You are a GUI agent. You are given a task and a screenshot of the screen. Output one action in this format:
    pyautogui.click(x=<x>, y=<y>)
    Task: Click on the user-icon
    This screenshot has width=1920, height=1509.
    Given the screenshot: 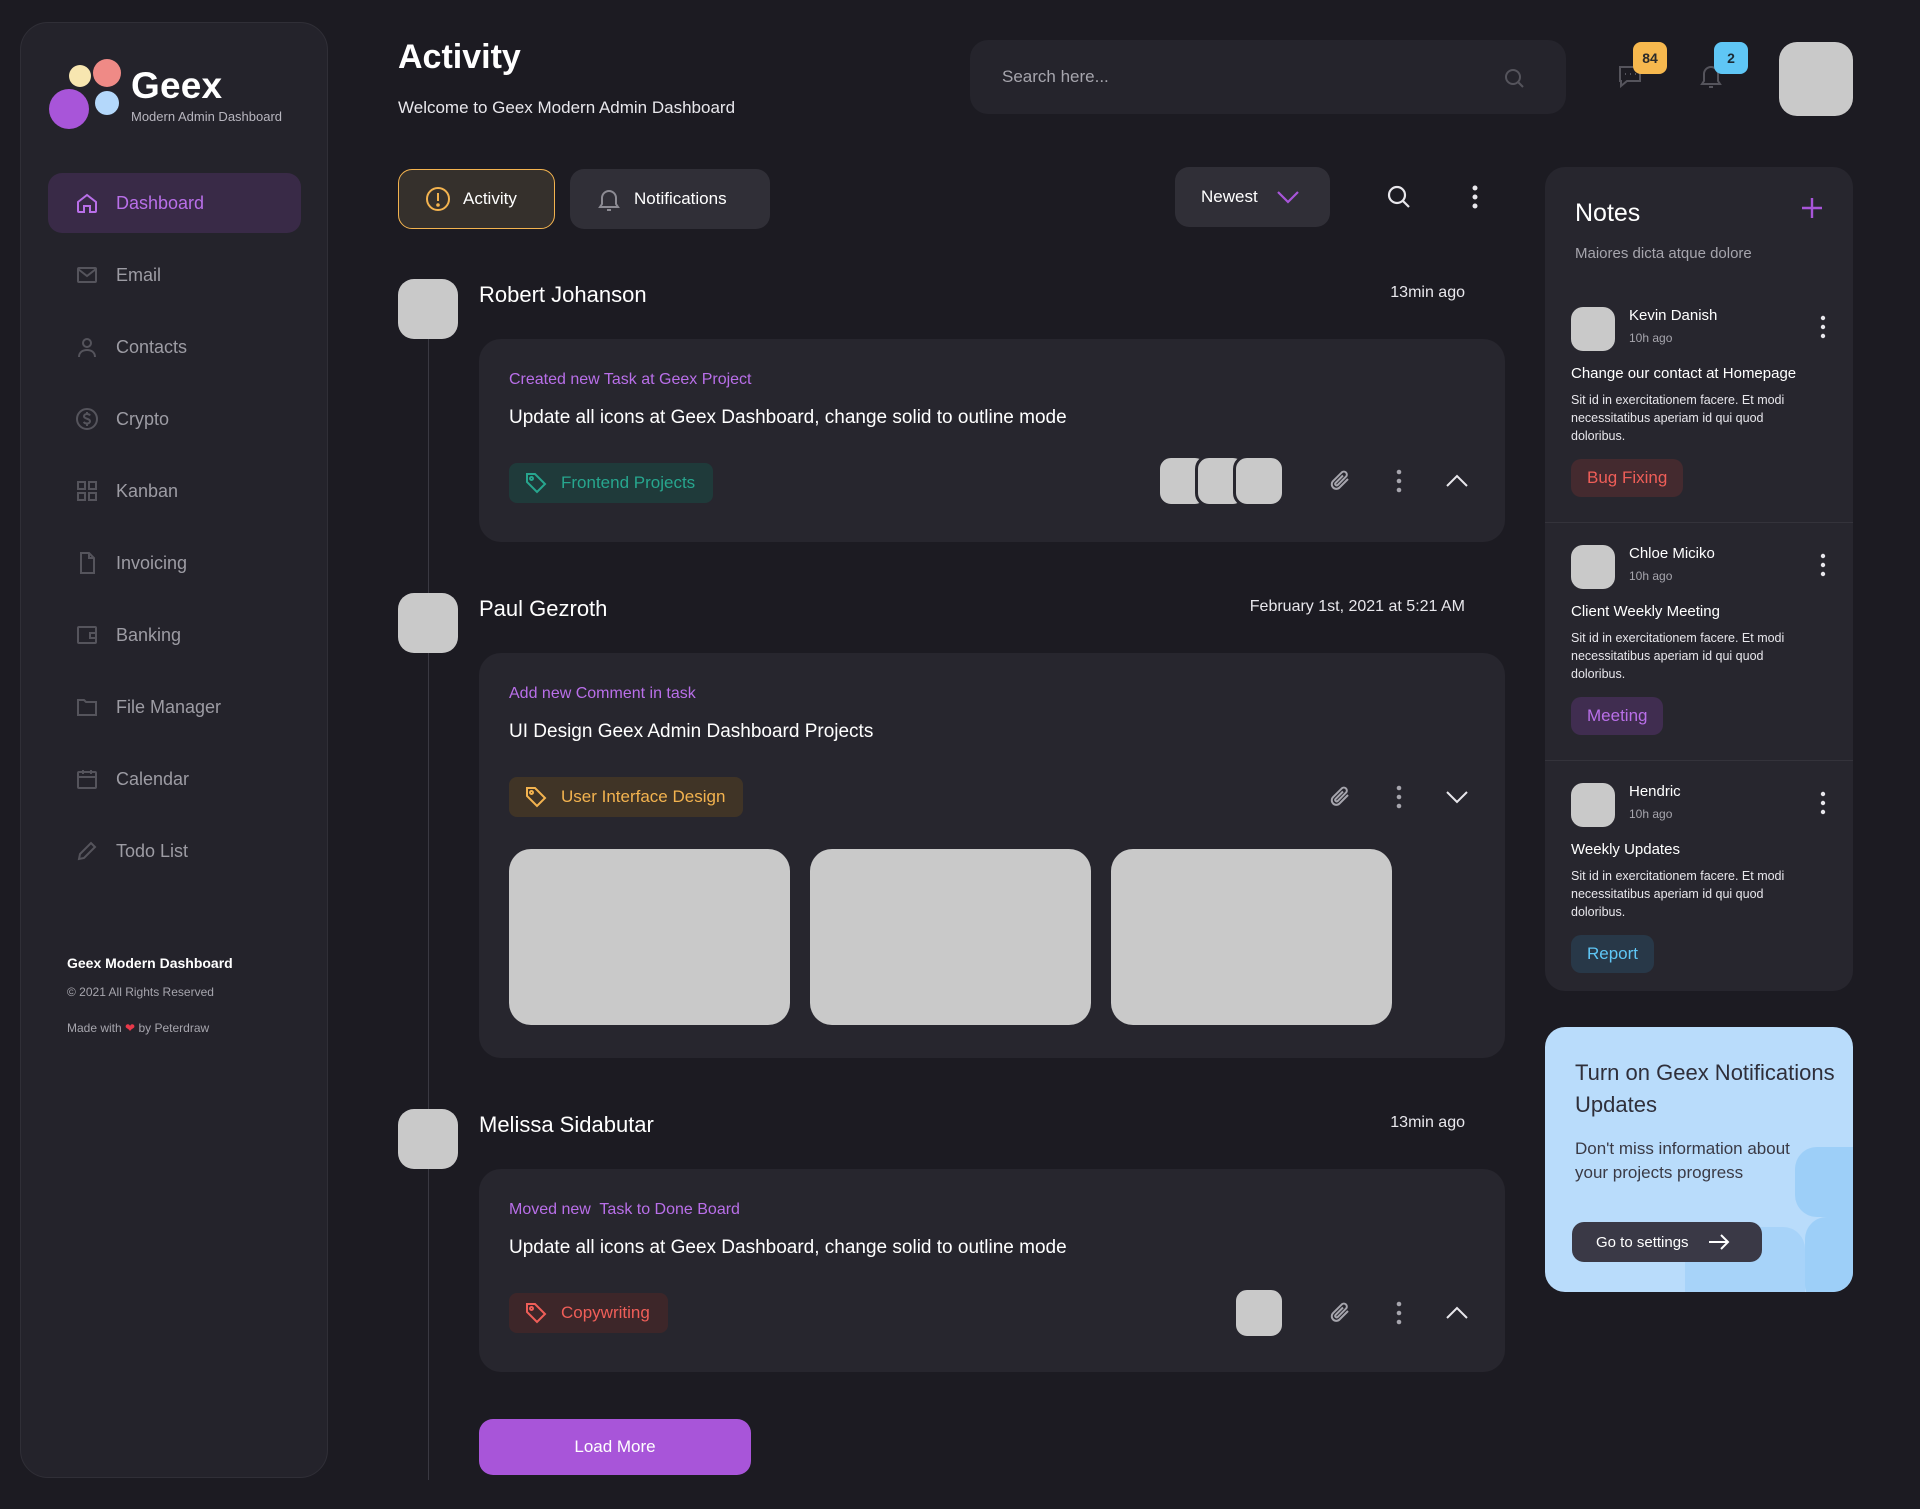 What is the action you would take?
    pyautogui.click(x=87, y=347)
    